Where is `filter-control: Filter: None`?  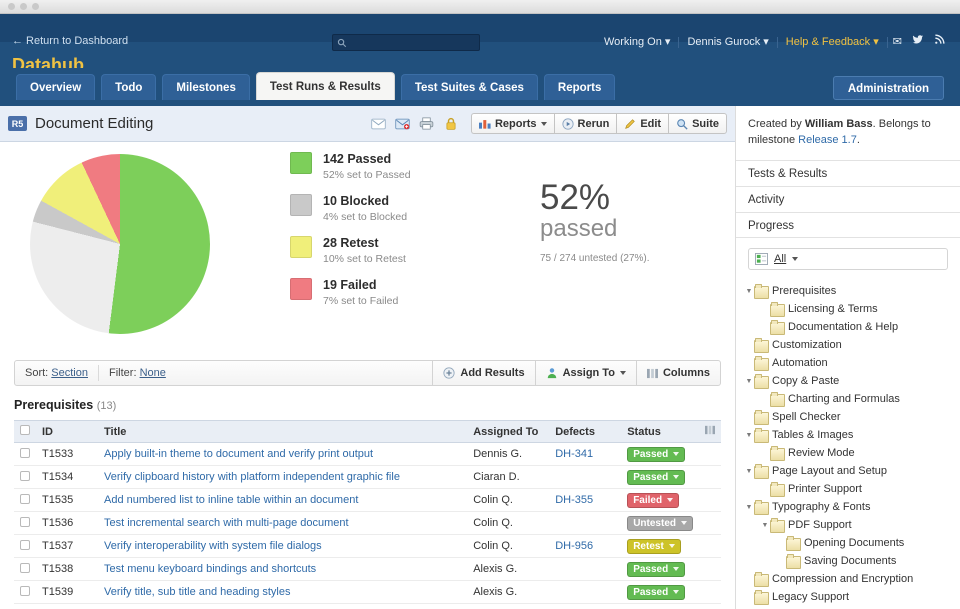
filter-control: Filter: None is located at coordinates (137, 373).